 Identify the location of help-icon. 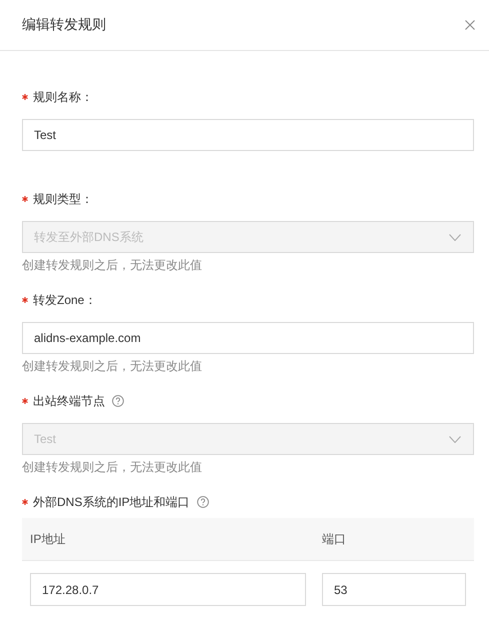
(202, 502).